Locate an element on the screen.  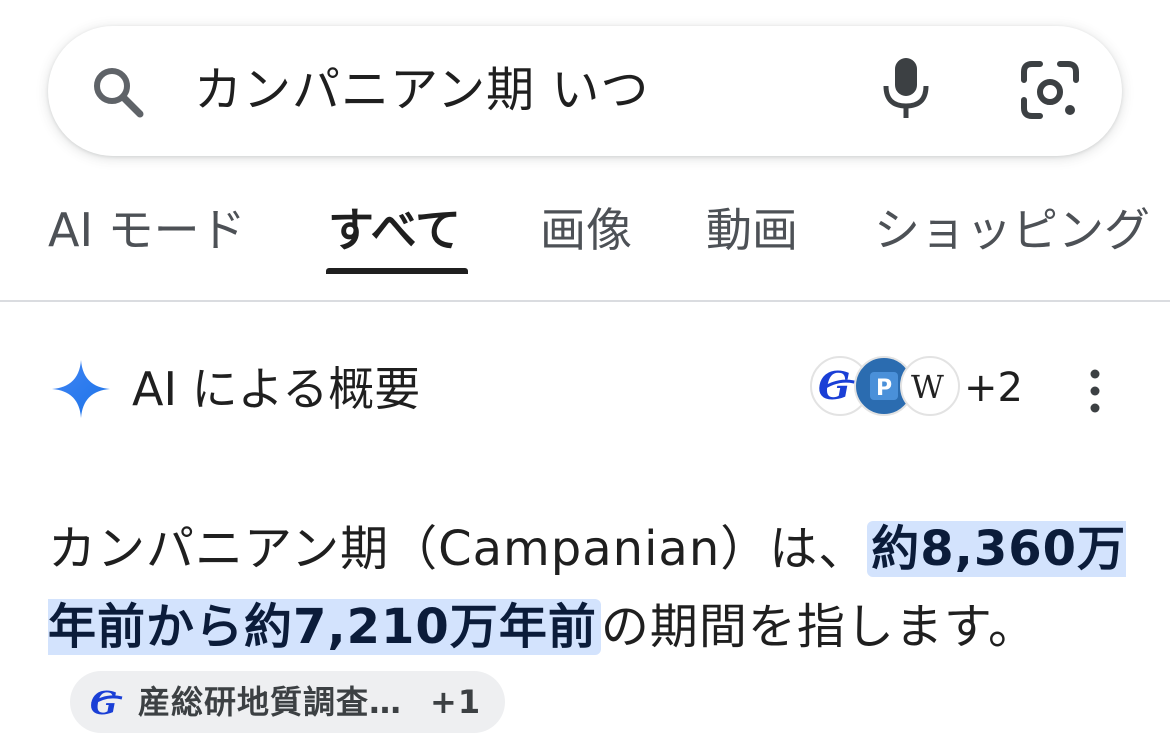
tabs-divider is located at coordinates (585, 301).